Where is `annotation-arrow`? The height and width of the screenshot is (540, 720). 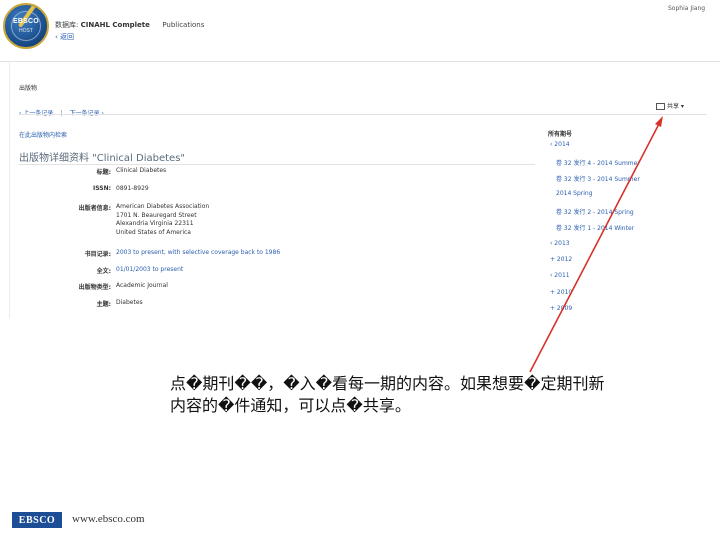 annotation-arrow is located at coordinates (596, 244).